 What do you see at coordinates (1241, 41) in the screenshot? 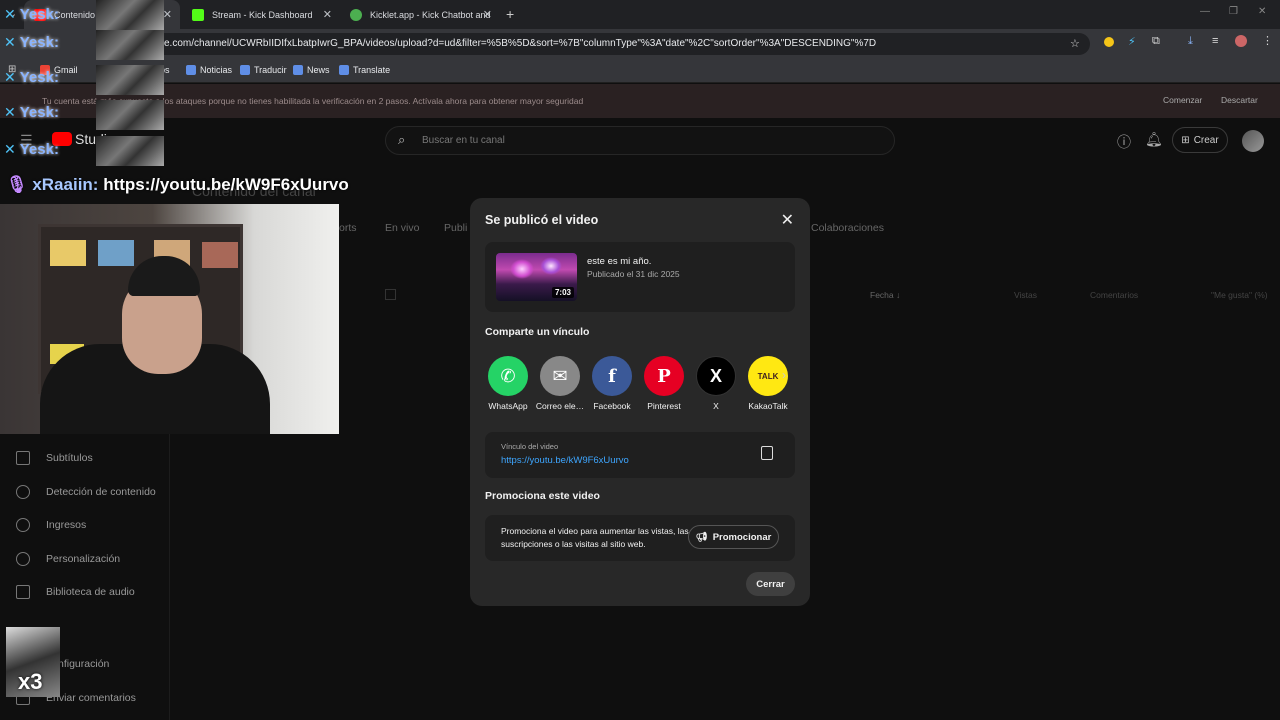
I see `profile-avatar` at bounding box center [1241, 41].